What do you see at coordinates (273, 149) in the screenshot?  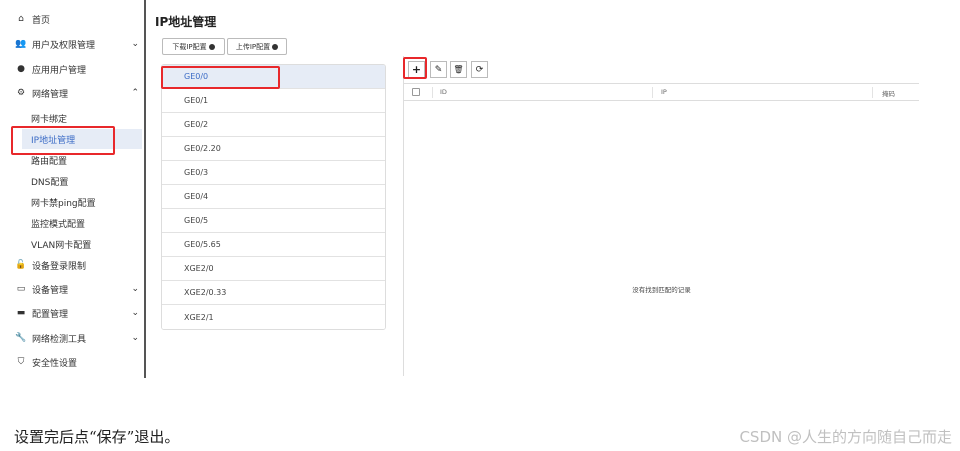 I see `interface-item: GE0/2.20` at bounding box center [273, 149].